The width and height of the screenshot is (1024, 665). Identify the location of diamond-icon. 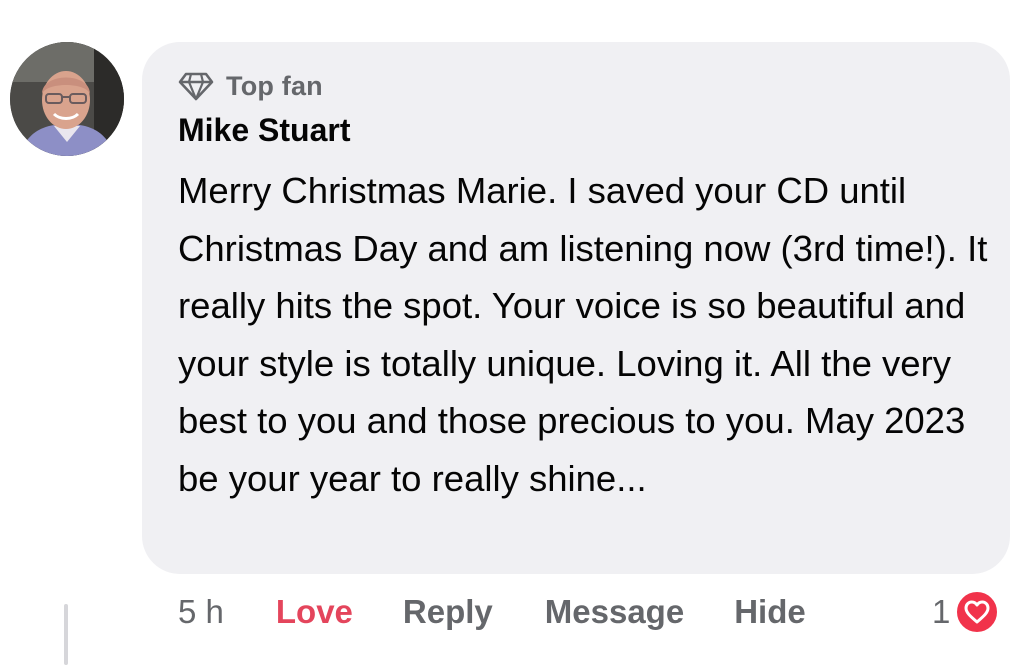
(196, 86).